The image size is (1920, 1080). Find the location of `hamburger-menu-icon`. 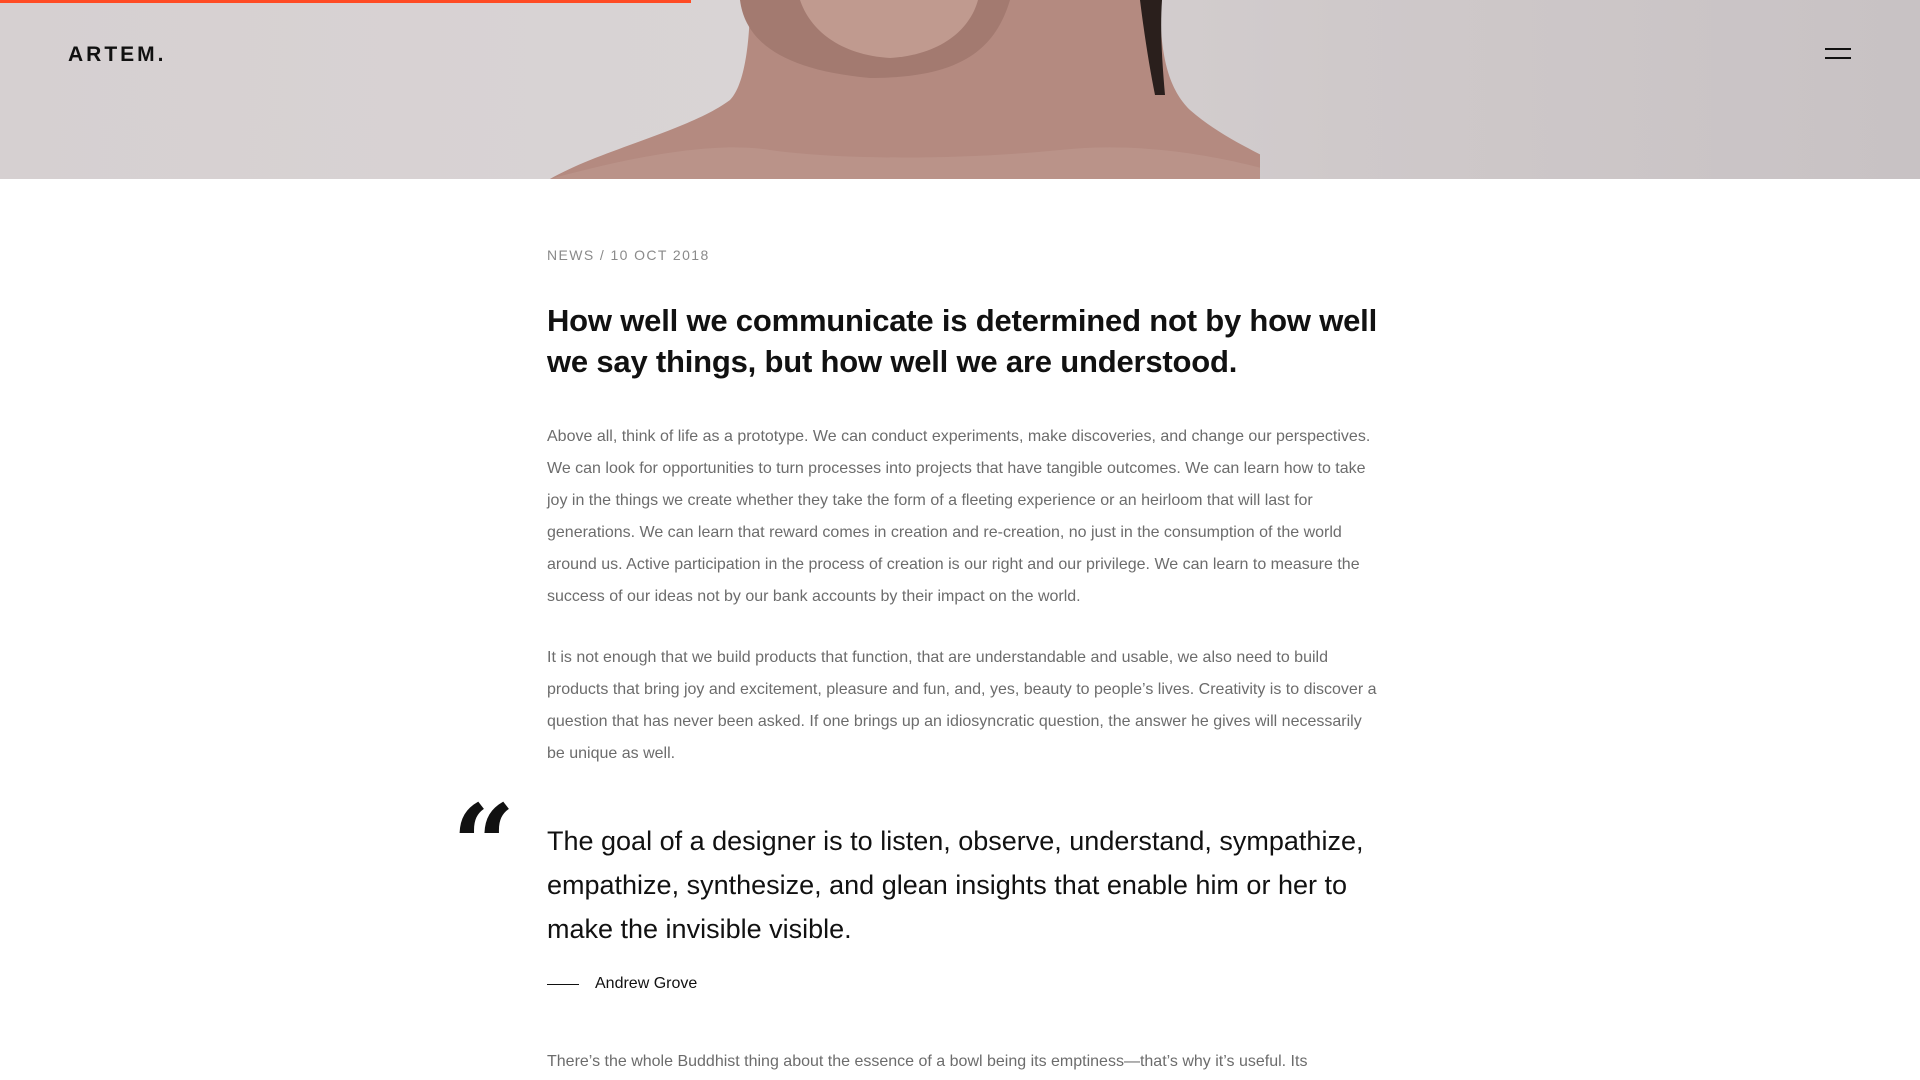

hamburger-menu-icon is located at coordinates (1840, 56).